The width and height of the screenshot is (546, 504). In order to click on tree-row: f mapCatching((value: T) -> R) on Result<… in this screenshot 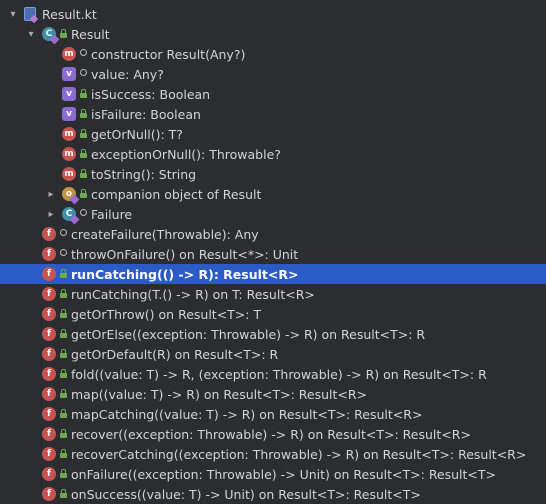, I will do `click(273, 414)`.